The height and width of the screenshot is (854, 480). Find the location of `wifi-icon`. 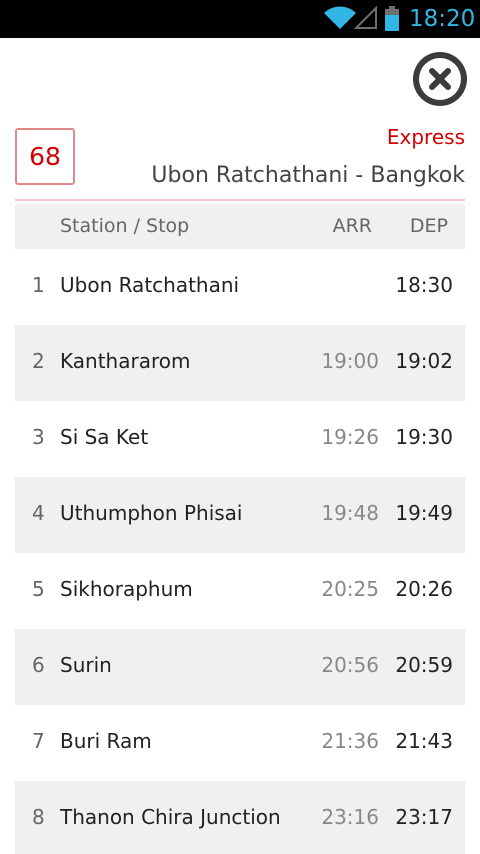

wifi-icon is located at coordinates (340, 17).